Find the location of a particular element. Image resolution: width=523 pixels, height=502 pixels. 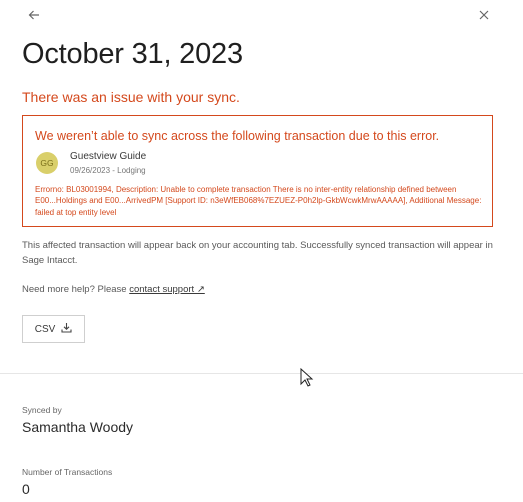

contact-support-link: contact support ↗ is located at coordinates (167, 289).